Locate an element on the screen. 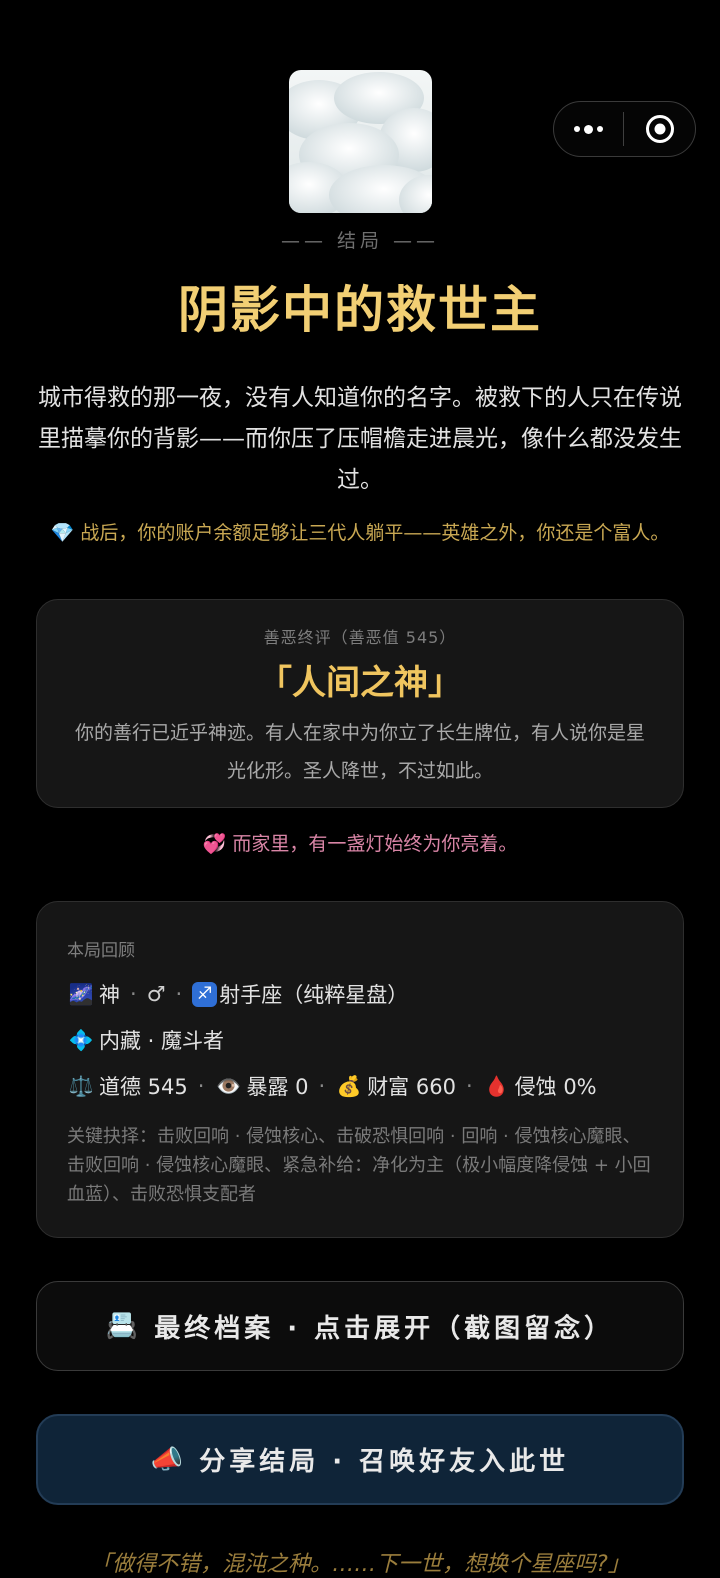 The width and height of the screenshot is (720, 1578). final-archive-button: 📇 最终档案 · 点击展开（截图留念） is located at coordinates (360, 1326).